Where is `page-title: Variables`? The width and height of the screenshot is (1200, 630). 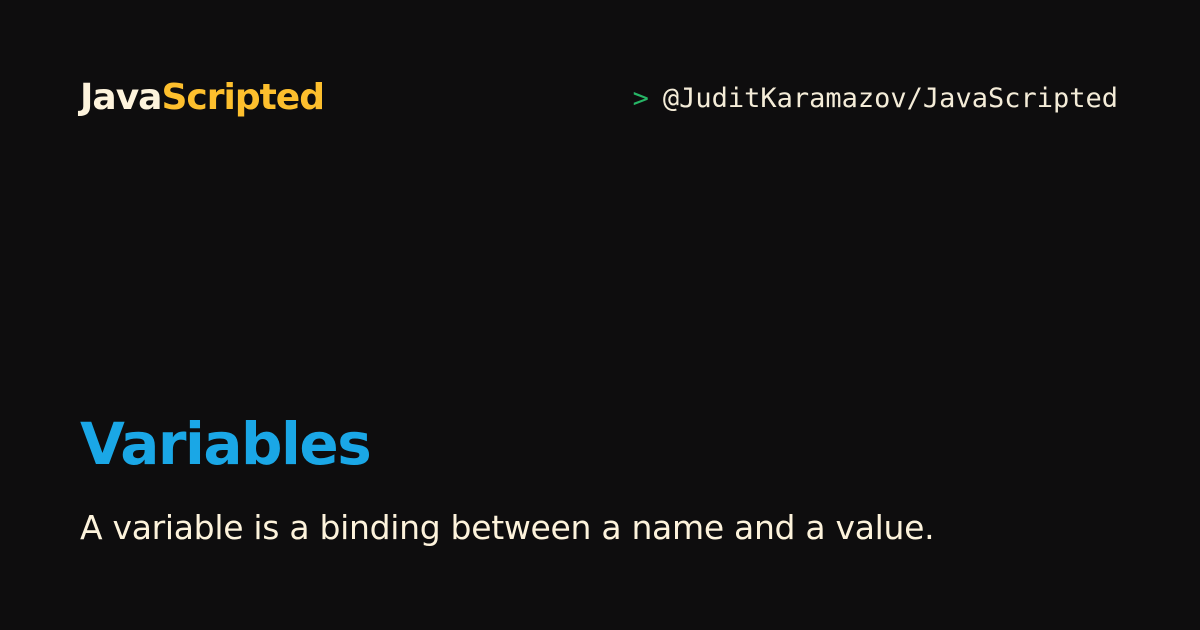 page-title: Variables is located at coordinates (226, 444).